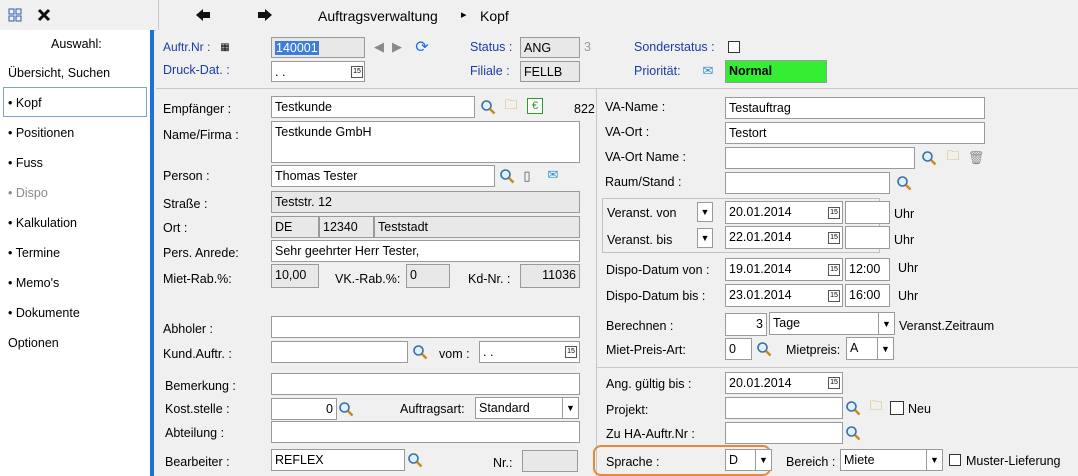 The width and height of the screenshot is (1078, 476). I want to click on arrow-right-icon, so click(265, 15).